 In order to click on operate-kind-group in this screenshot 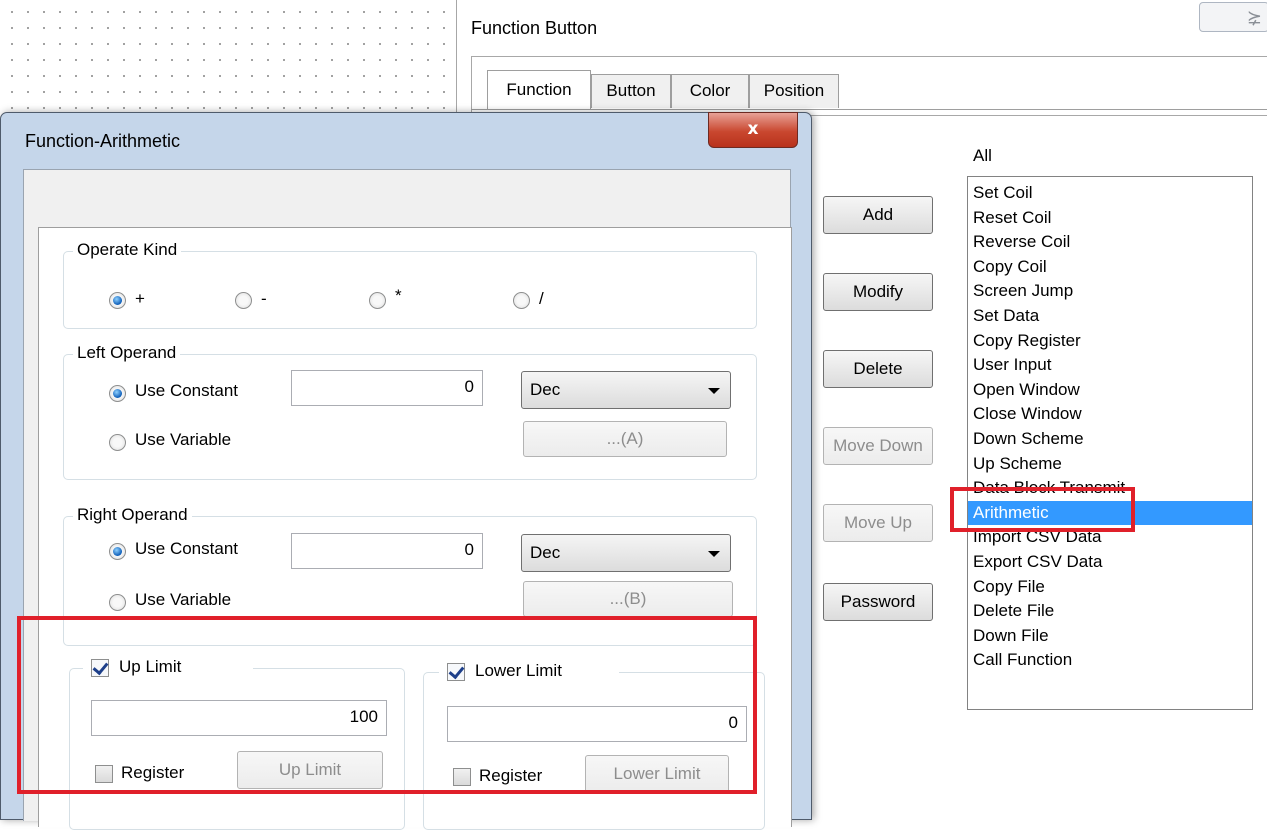, I will do `click(410, 290)`.